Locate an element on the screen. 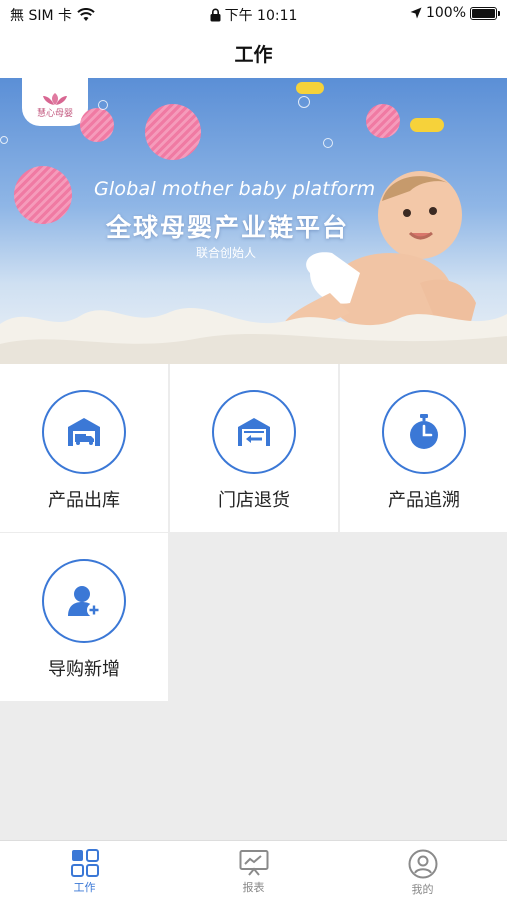 Image resolution: width=507 pixels, height=900 pixels. tab-mine: 我的 is located at coordinates (422, 870).